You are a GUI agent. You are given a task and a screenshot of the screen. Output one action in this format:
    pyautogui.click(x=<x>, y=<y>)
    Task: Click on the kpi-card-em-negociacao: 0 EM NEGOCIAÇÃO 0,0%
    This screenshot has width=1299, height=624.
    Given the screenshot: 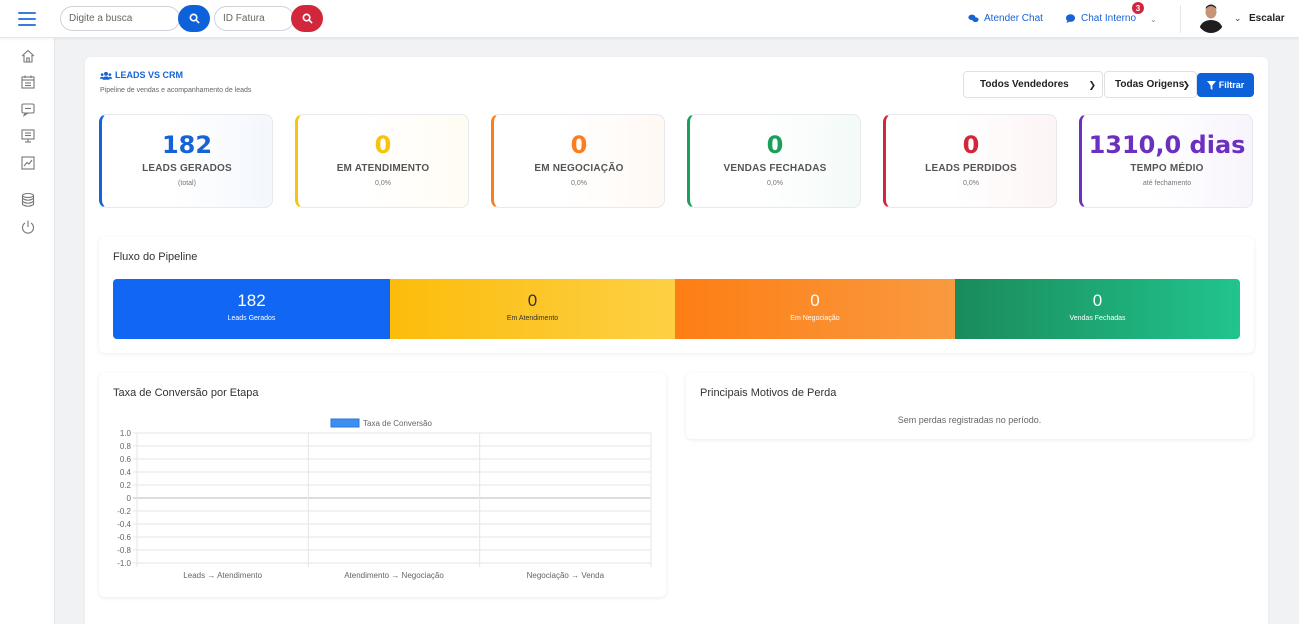 What is the action you would take?
    pyautogui.click(x=578, y=161)
    